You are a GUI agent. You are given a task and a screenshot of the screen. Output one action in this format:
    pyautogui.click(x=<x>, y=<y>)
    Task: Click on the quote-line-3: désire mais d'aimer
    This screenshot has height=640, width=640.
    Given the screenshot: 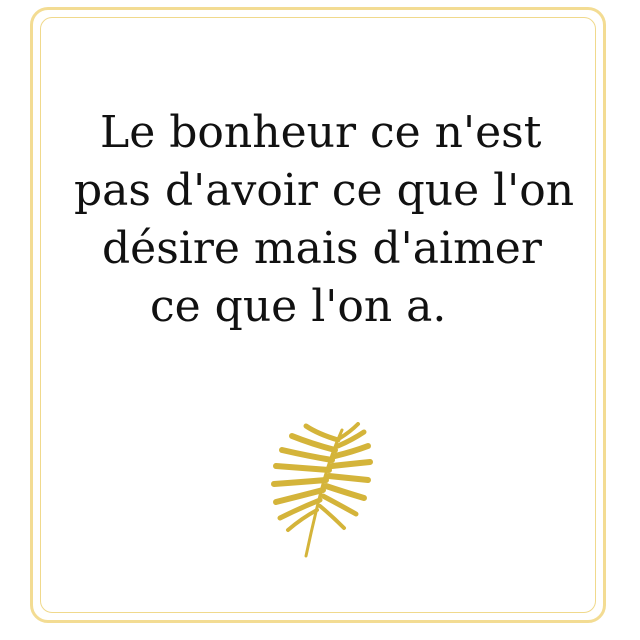 What is the action you would take?
    pyautogui.click(x=322, y=248)
    